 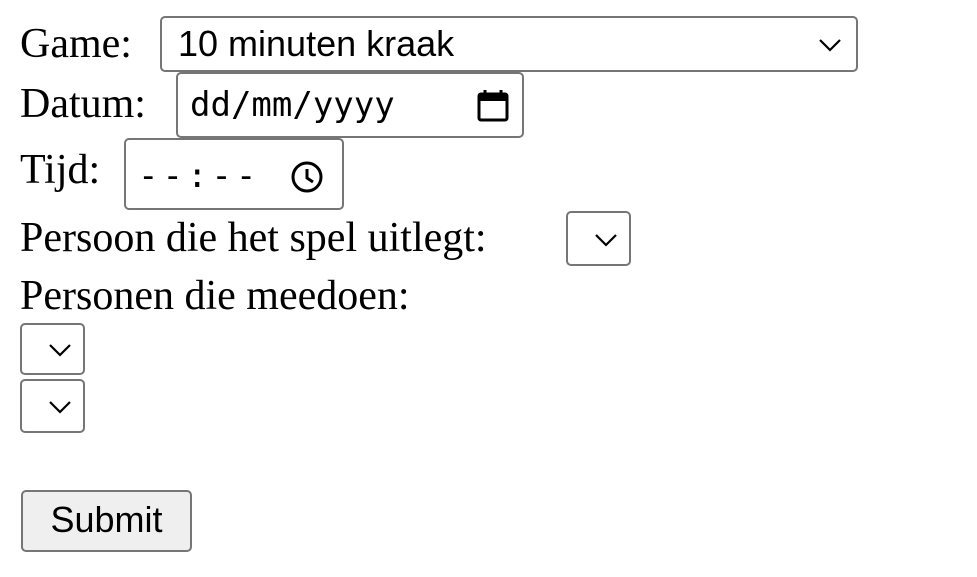 I want to click on datum-label: Datum:, so click(x=83, y=104).